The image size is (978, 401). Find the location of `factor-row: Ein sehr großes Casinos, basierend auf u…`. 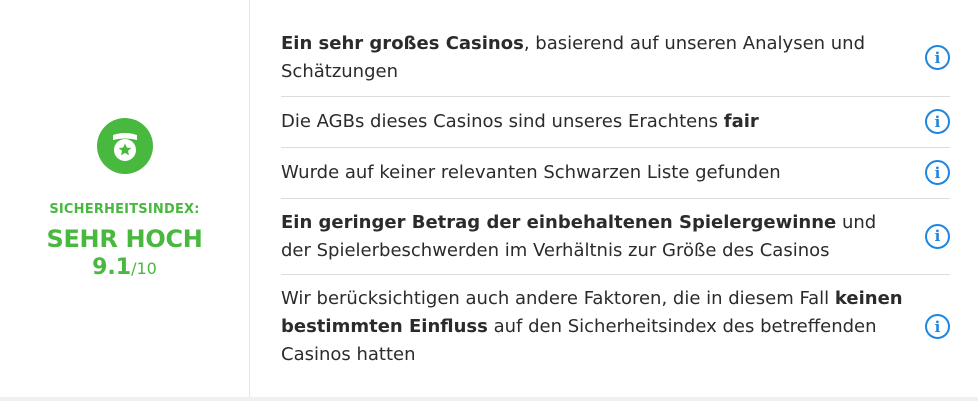

factor-row: Ein sehr großes Casinos, basierend auf u… is located at coordinates (615, 58).